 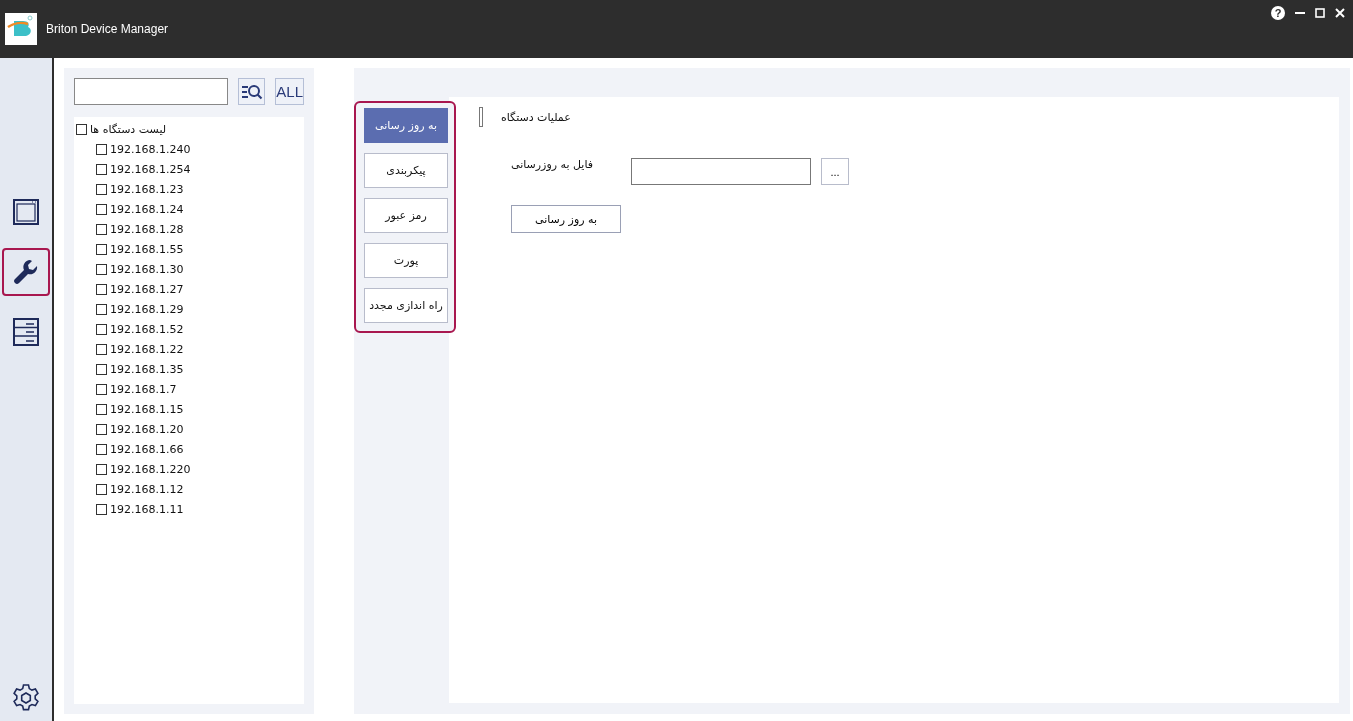 I want to click on section-title: عملیات دستگاه, so click(x=536, y=117).